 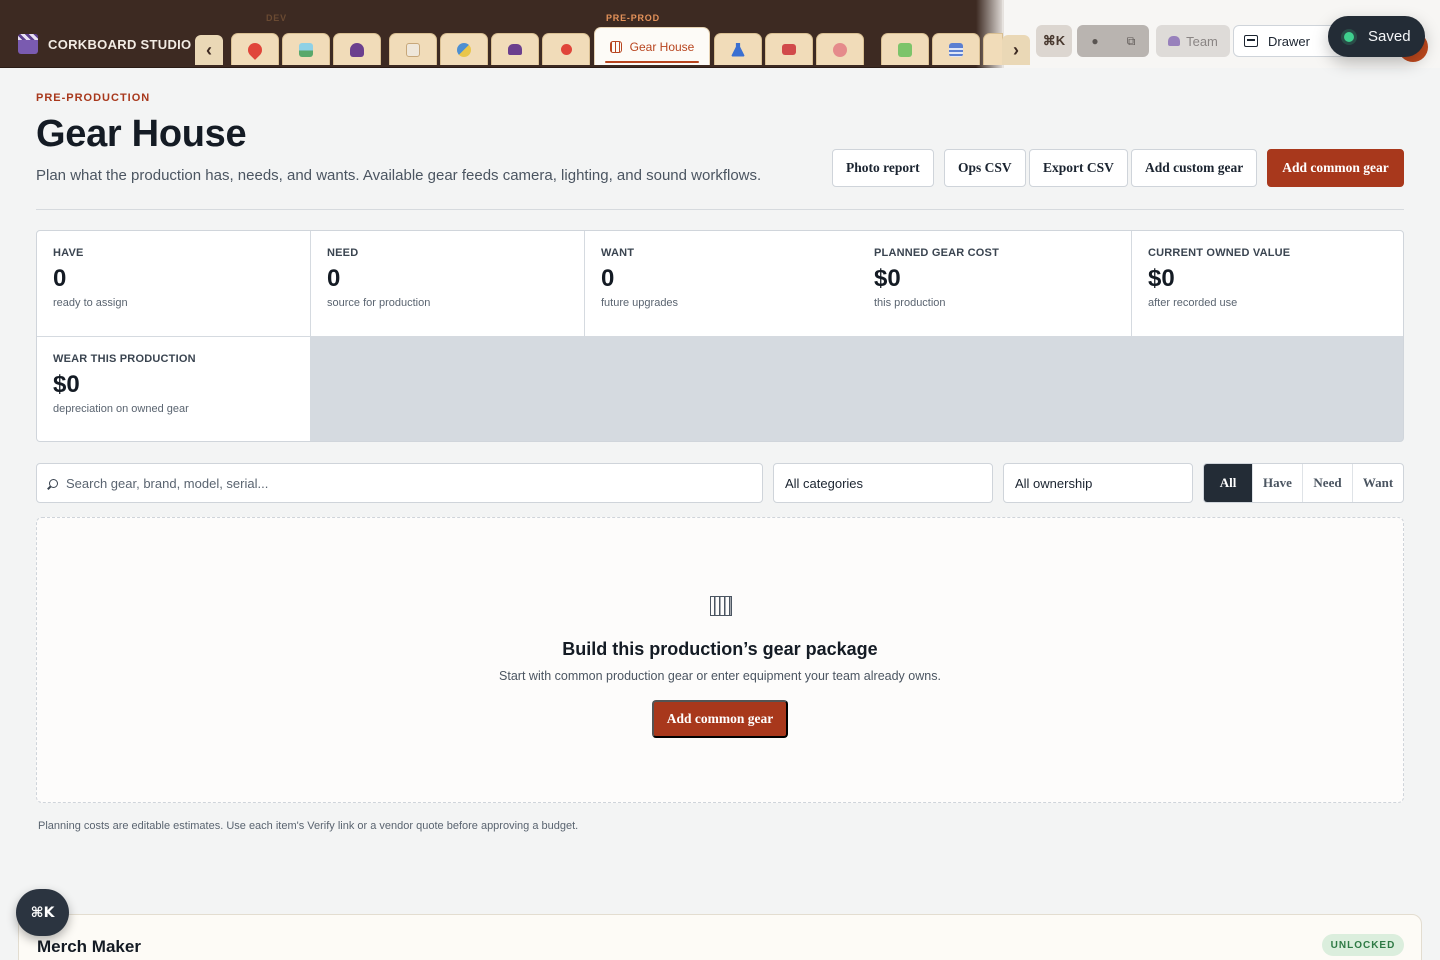 I want to click on search-box, so click(x=399, y=483).